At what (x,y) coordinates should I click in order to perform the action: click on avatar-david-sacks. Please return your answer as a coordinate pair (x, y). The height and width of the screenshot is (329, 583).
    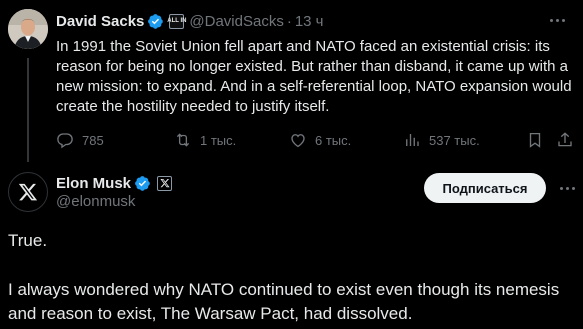
    Looking at the image, I should click on (28, 29).